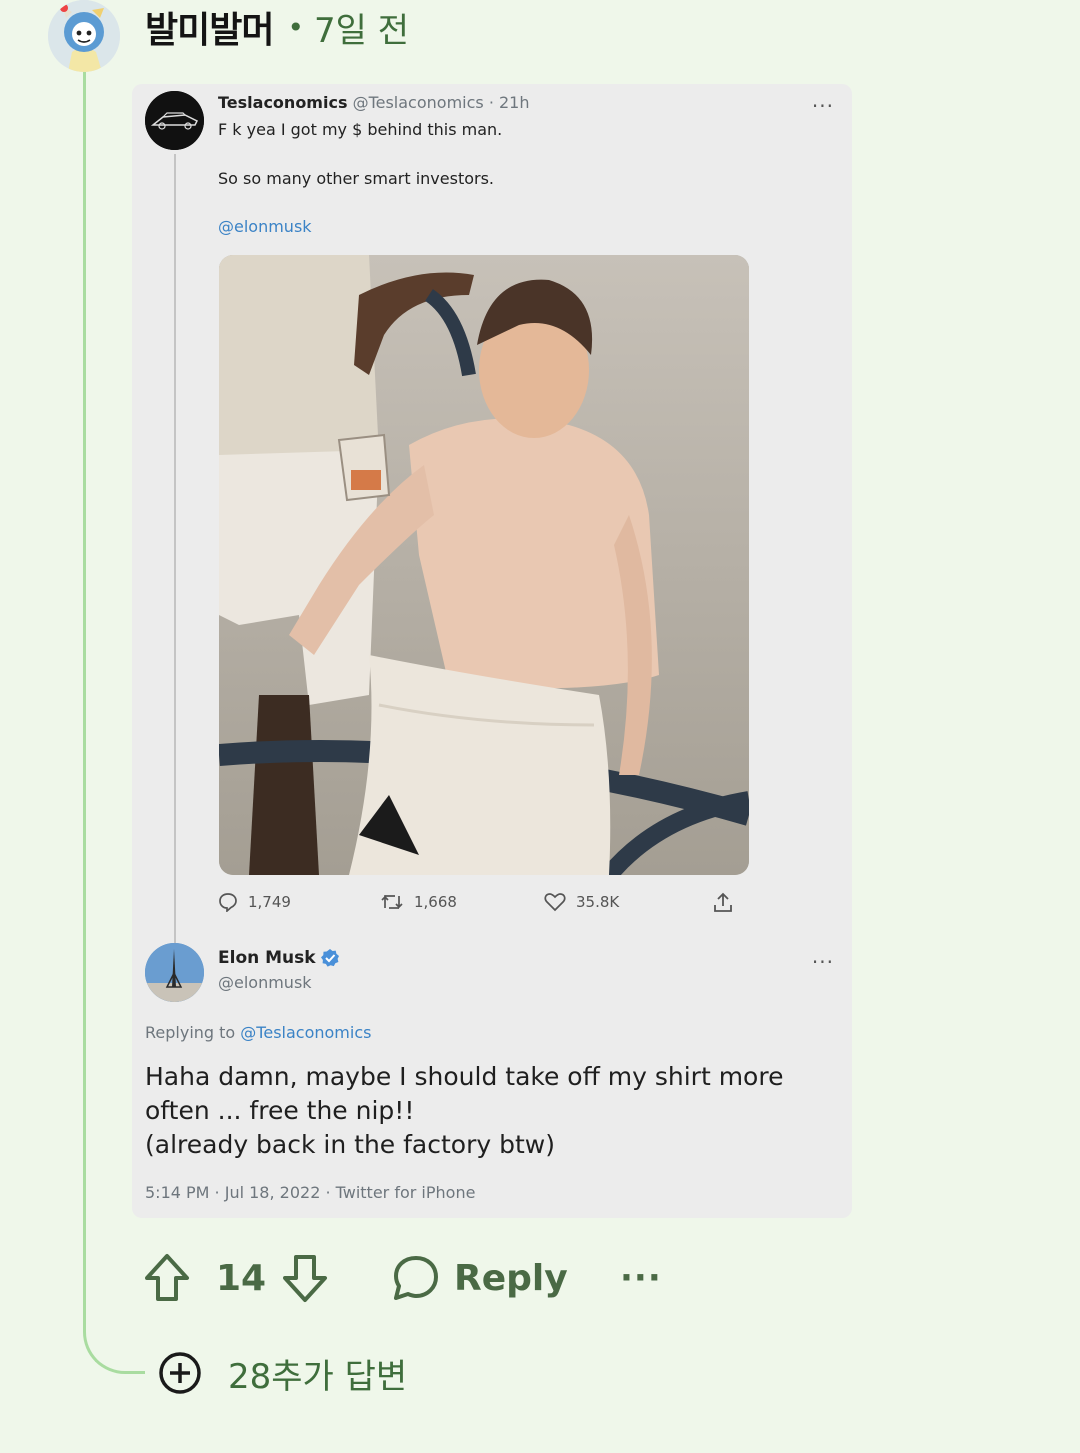  I want to click on reply-more-icon: ···, so click(822, 962).